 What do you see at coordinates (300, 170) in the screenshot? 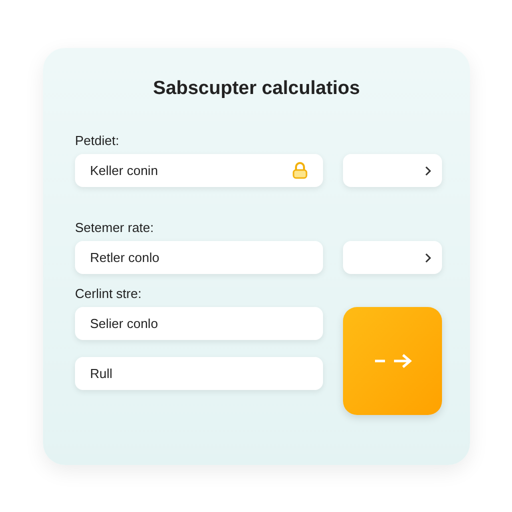
I see `padlock-icon` at bounding box center [300, 170].